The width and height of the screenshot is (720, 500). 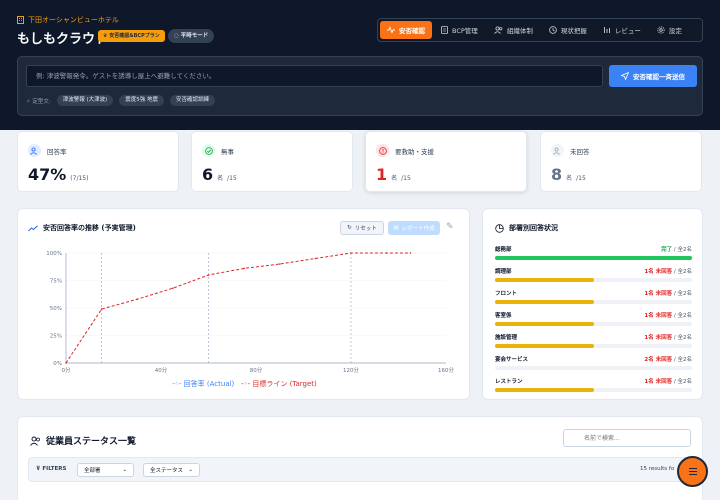 What do you see at coordinates (278, 384) in the screenshot?
I see `legend-item-target: -◦- 目標ライン (Target)` at bounding box center [278, 384].